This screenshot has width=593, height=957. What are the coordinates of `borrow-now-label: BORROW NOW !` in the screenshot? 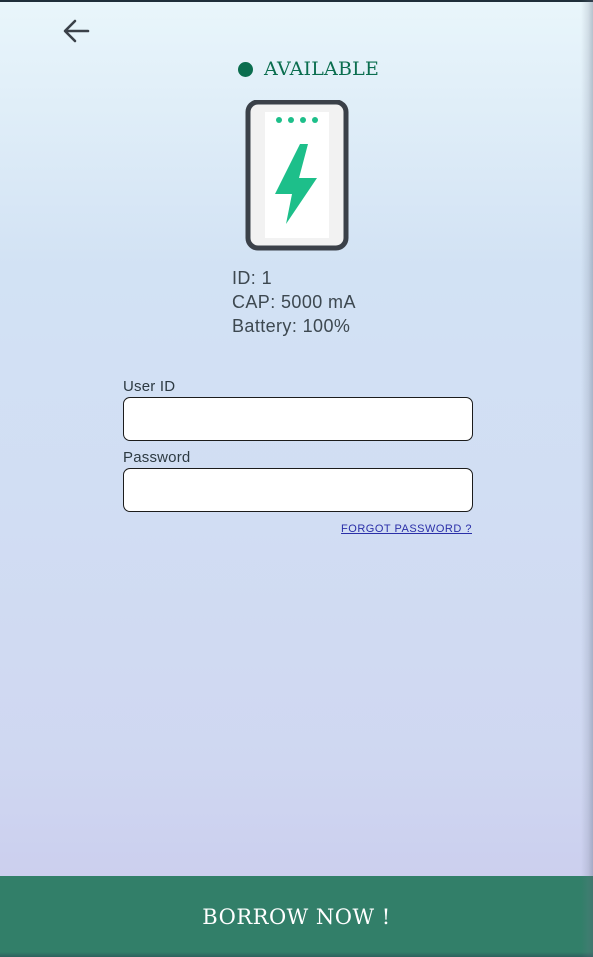 It's located at (296, 916).